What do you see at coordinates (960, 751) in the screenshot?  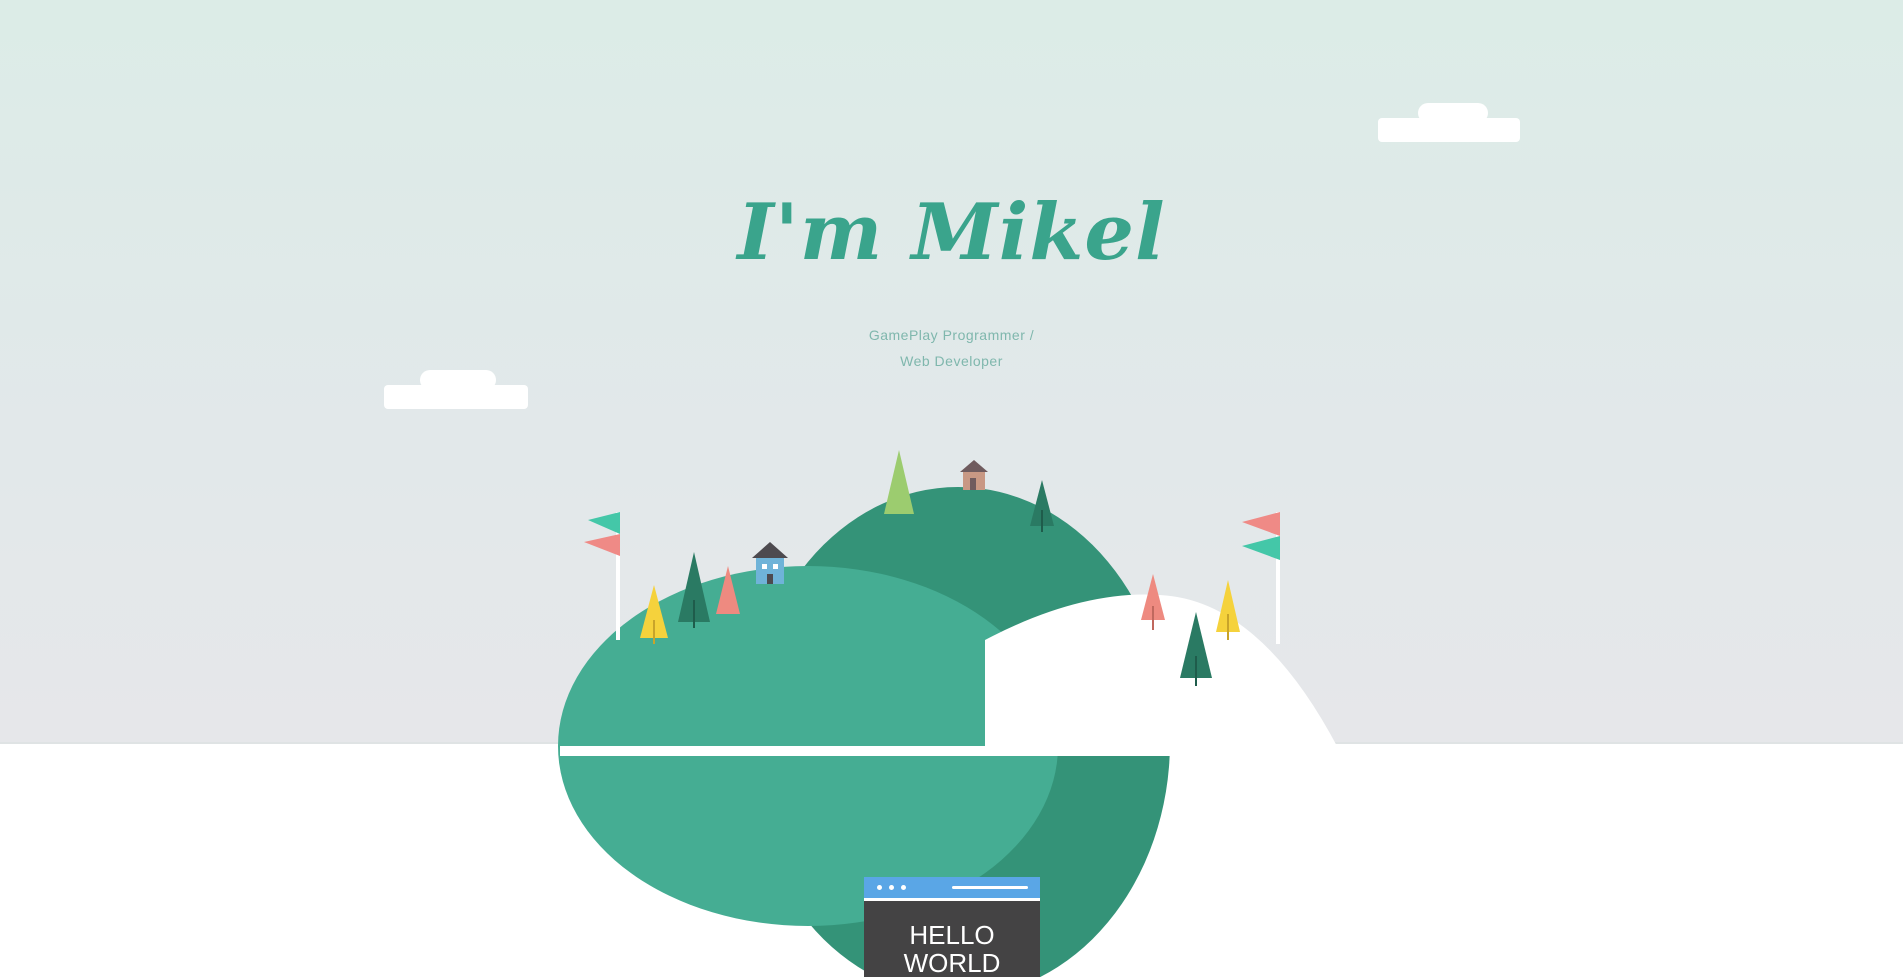 I see `ground-cover` at bounding box center [960, 751].